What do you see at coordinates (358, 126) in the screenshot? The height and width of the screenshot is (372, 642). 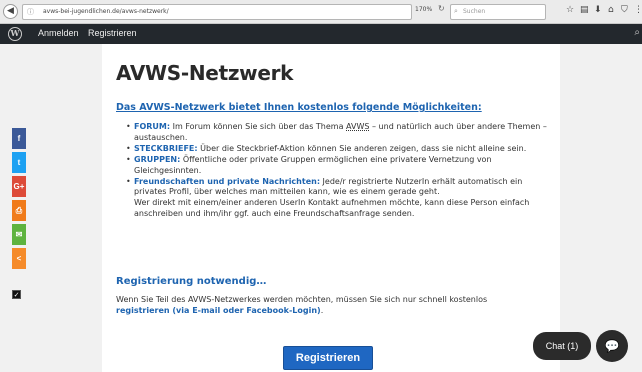 I see `avws-abbreviation: AVWS` at bounding box center [358, 126].